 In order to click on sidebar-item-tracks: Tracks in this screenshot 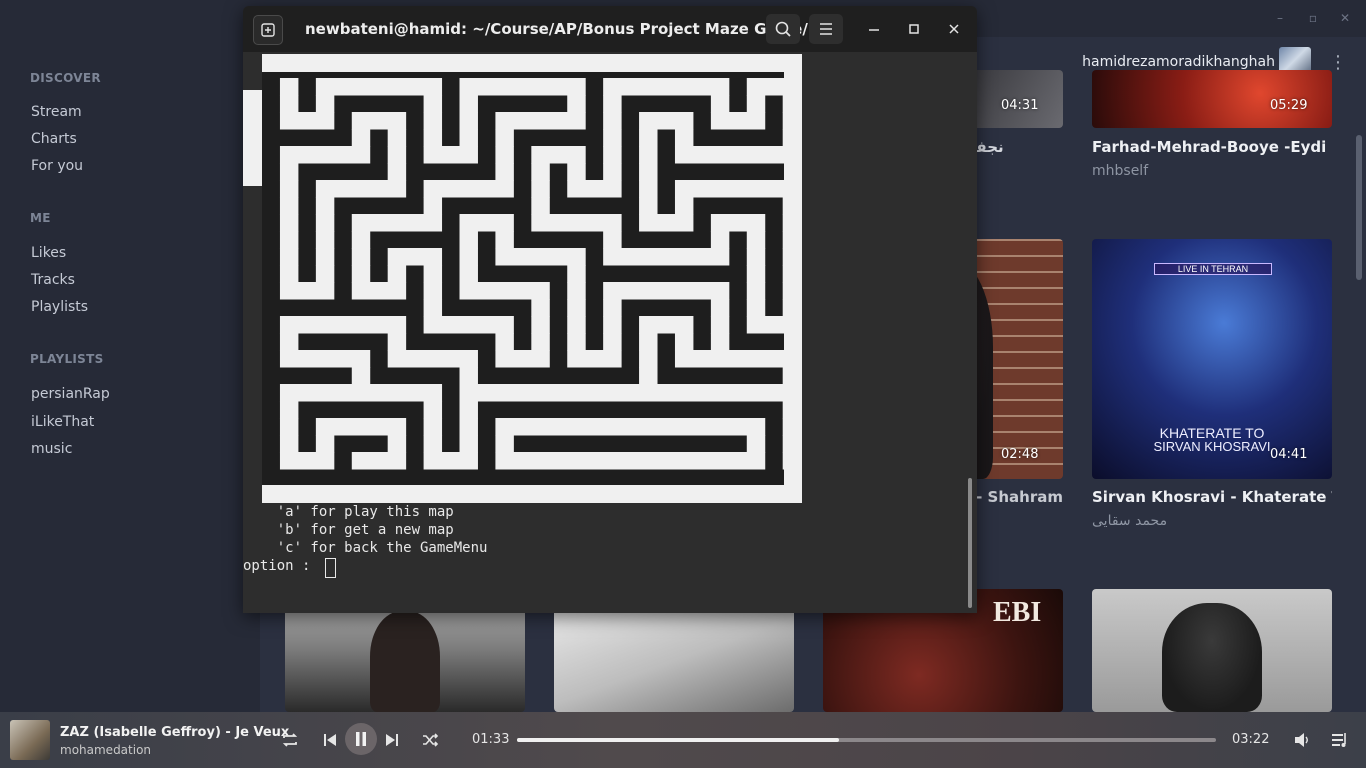, I will do `click(53, 280)`.